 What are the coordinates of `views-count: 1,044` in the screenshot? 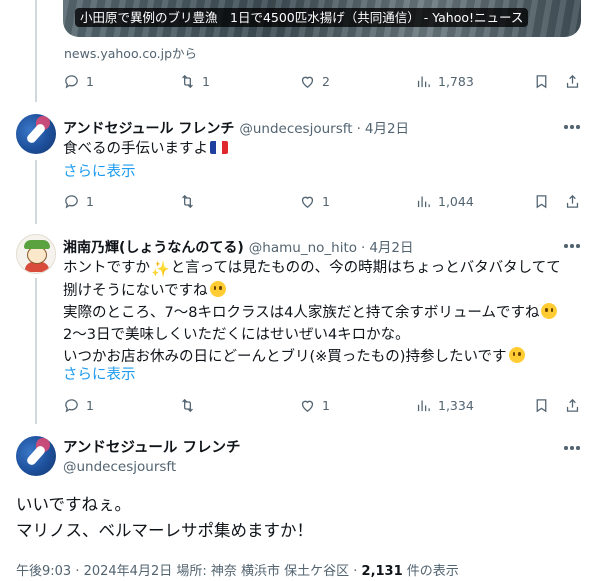 It's located at (456, 201).